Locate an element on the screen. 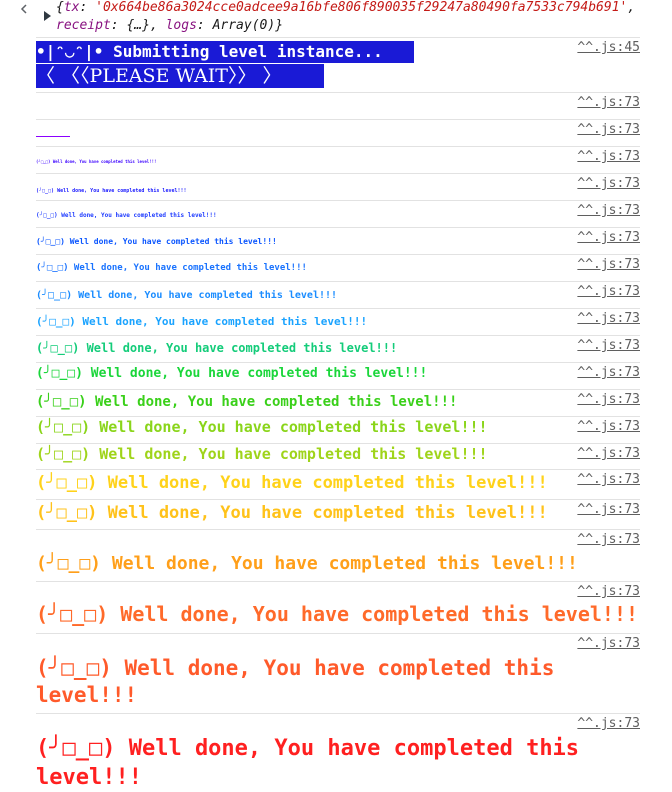  receipt-value: {…} is located at coordinates (138, 25).